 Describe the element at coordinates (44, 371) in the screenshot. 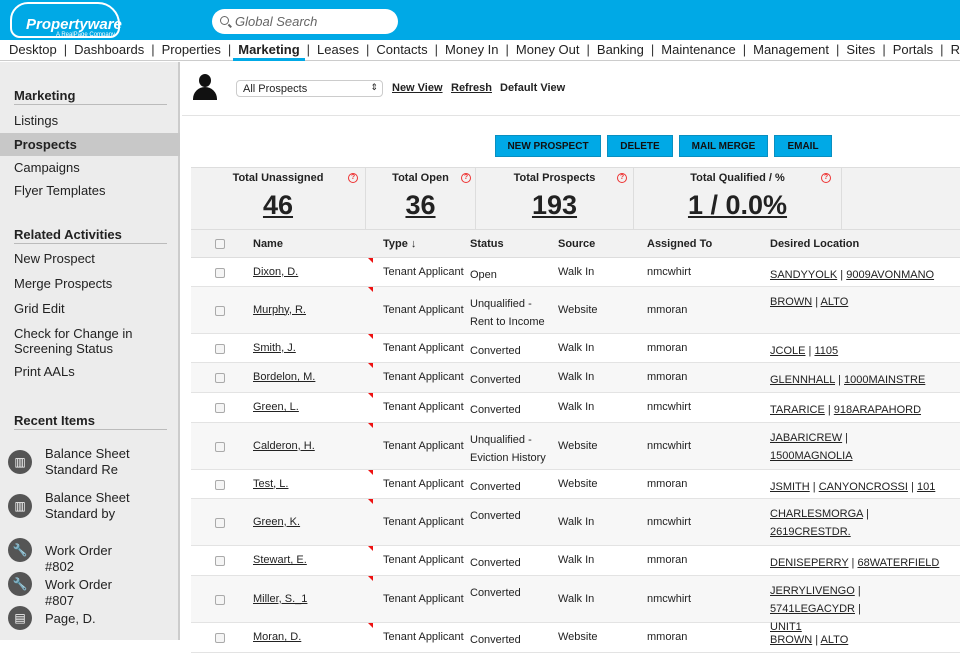

I see `print-aals-link: Print AALs` at that location.